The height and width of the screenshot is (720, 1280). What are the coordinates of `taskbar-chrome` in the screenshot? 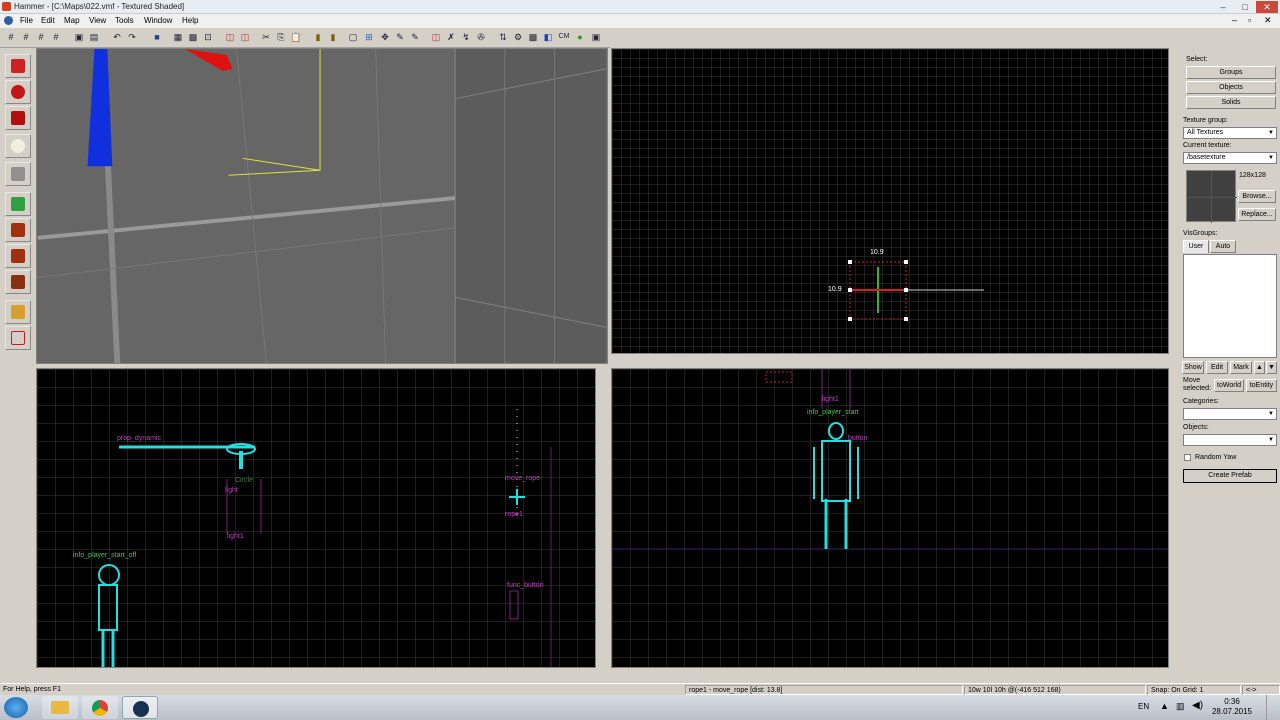 It's located at (100, 707).